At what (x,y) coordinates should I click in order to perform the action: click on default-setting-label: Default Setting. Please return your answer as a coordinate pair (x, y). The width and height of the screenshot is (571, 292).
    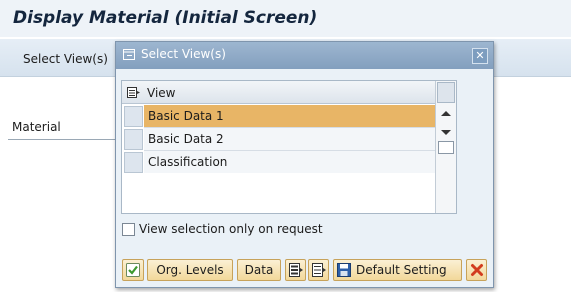
    Looking at the image, I should click on (401, 270).